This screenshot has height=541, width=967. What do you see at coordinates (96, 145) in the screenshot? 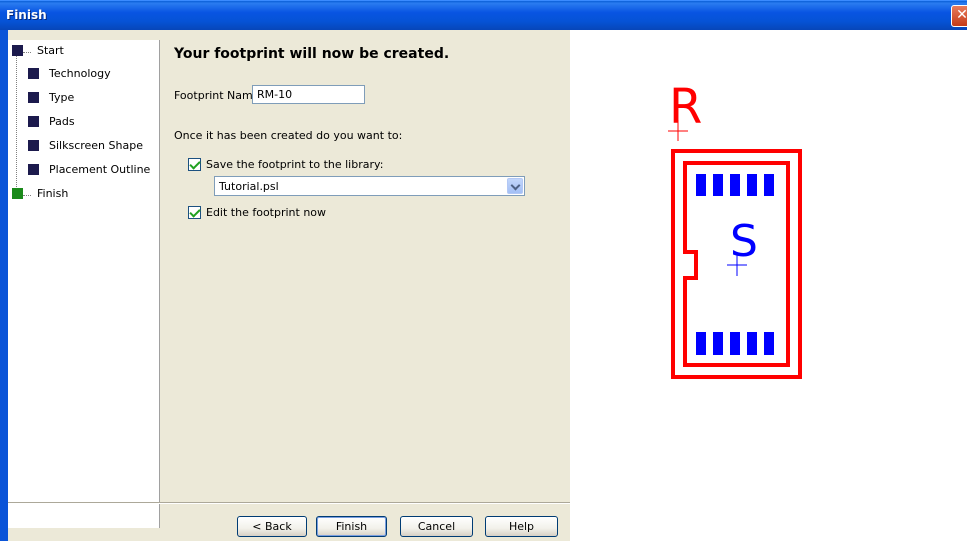
I see `step-label: Silkscreen Shape` at bounding box center [96, 145].